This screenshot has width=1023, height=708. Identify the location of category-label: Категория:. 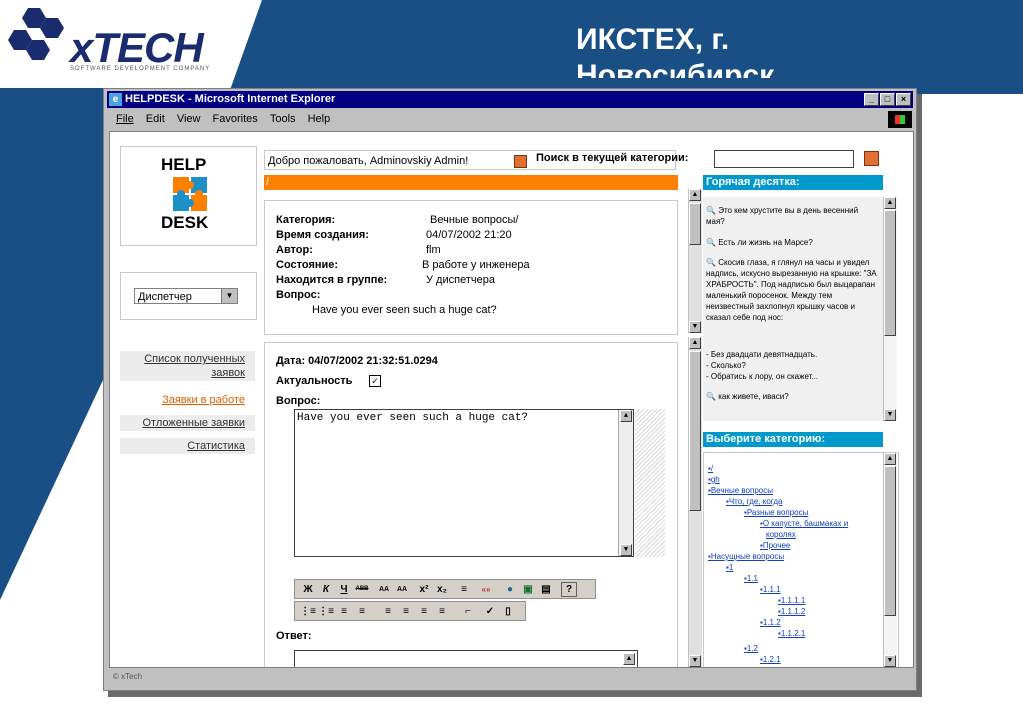
(306, 220).